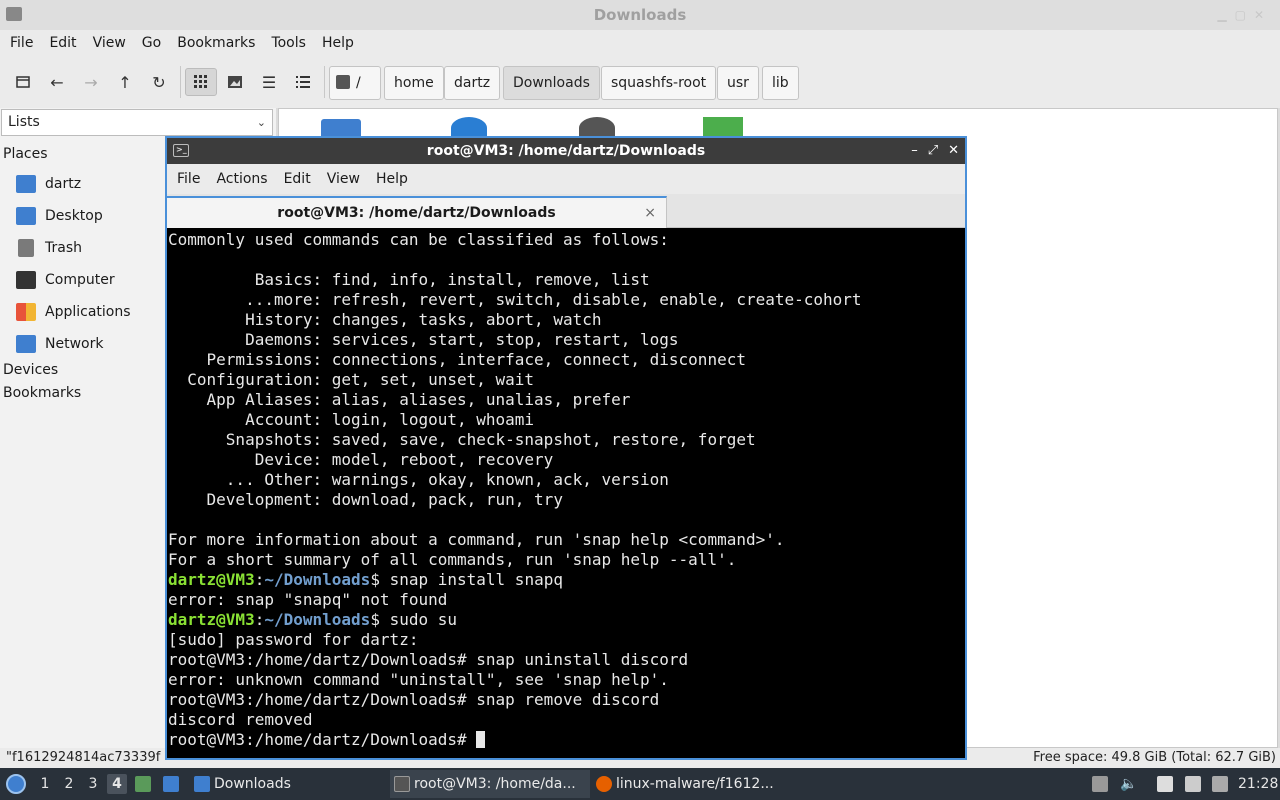  I want to click on breadcrumb-root: /, so click(355, 83).